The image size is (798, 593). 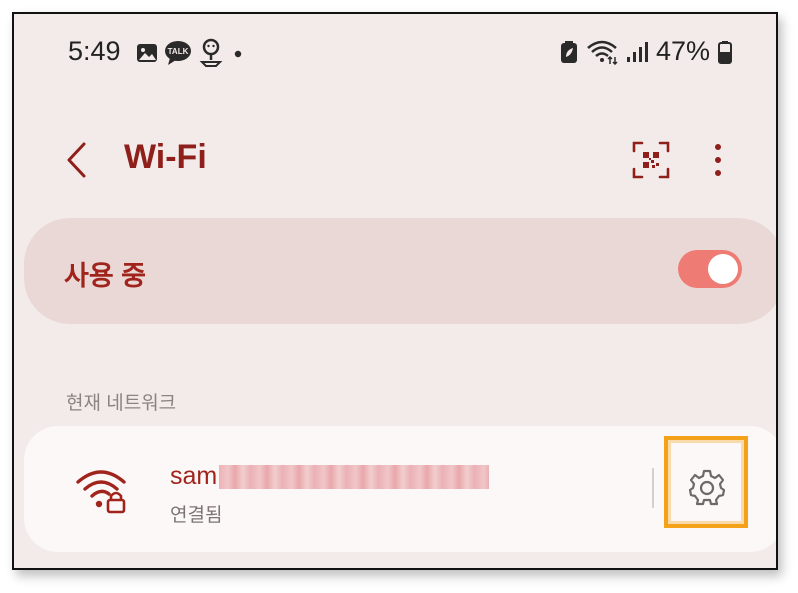 I want to click on back-button, so click(x=77, y=160).